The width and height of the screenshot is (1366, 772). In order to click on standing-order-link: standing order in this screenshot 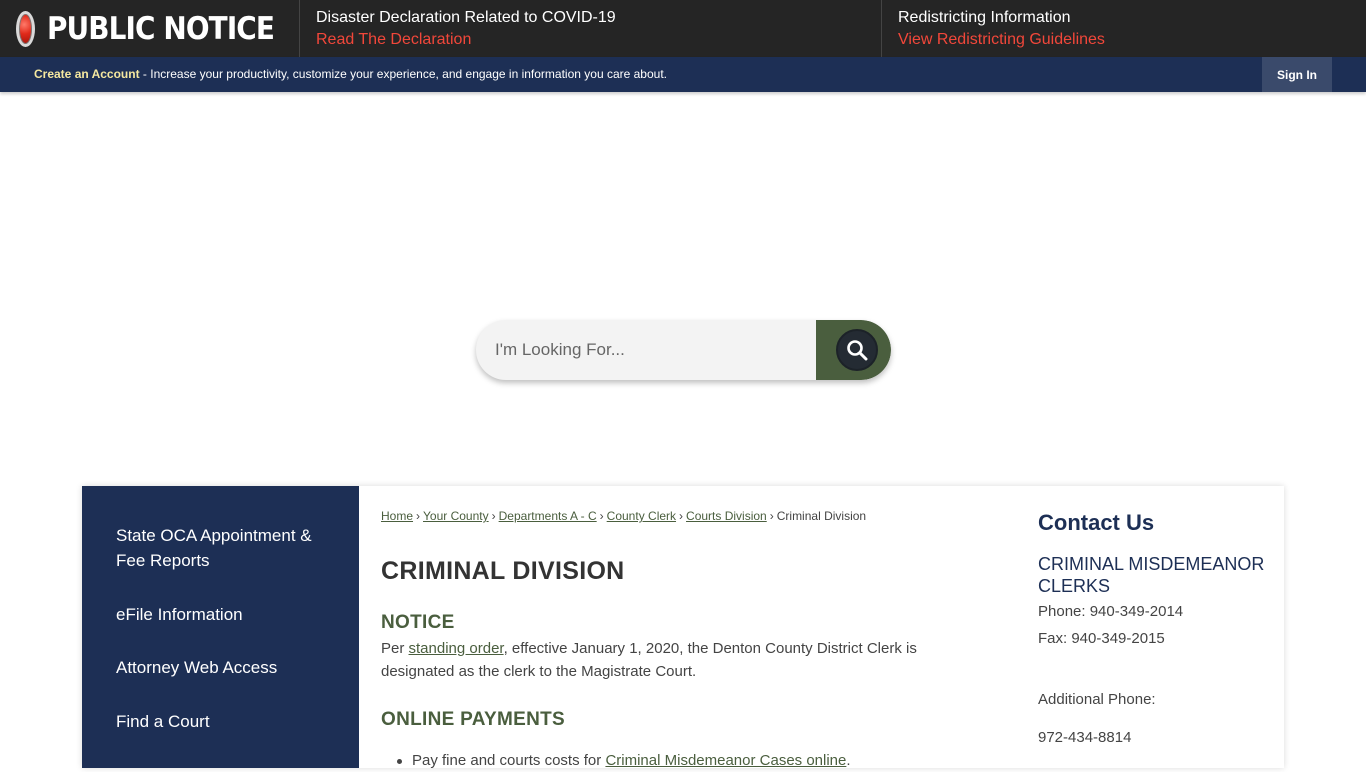, I will do `click(456, 648)`.